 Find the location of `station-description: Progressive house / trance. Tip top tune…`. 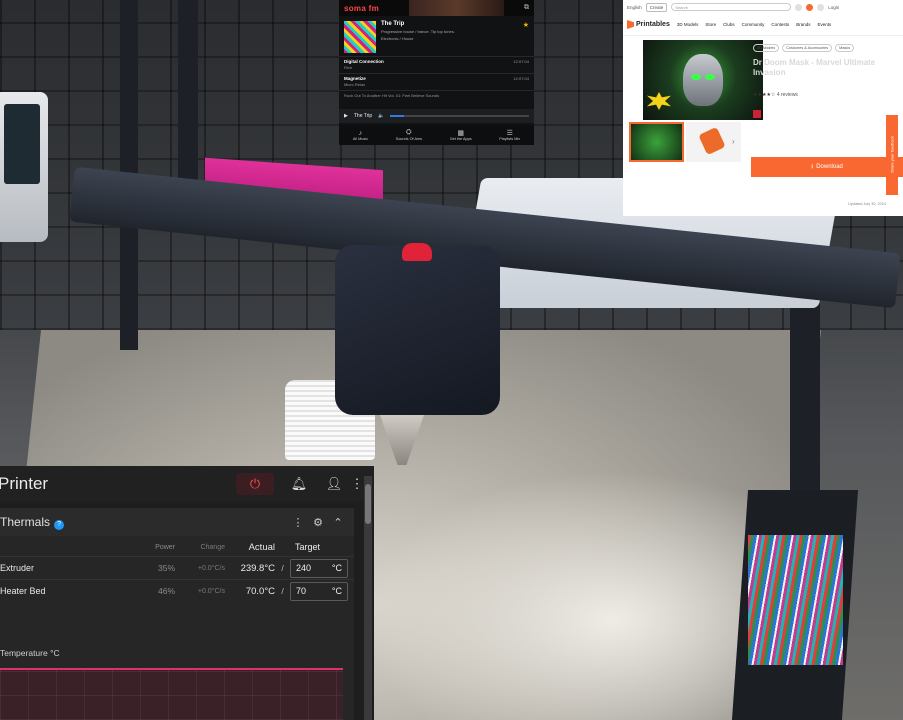

station-description: Progressive house / trance. Tip top tune… is located at coordinates (418, 31).